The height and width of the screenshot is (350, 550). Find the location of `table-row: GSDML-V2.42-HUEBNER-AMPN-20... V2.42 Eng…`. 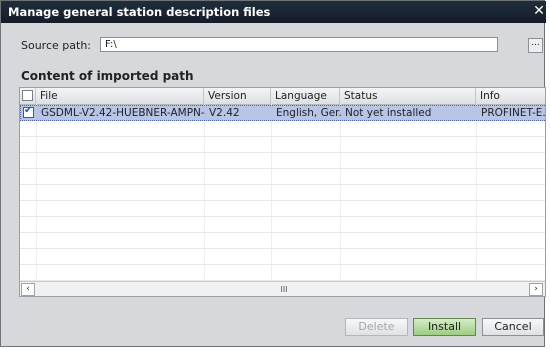

table-row: GSDML-V2.42-HUEBNER-AMPN-20... V2.42 Eng… is located at coordinates (283, 113).